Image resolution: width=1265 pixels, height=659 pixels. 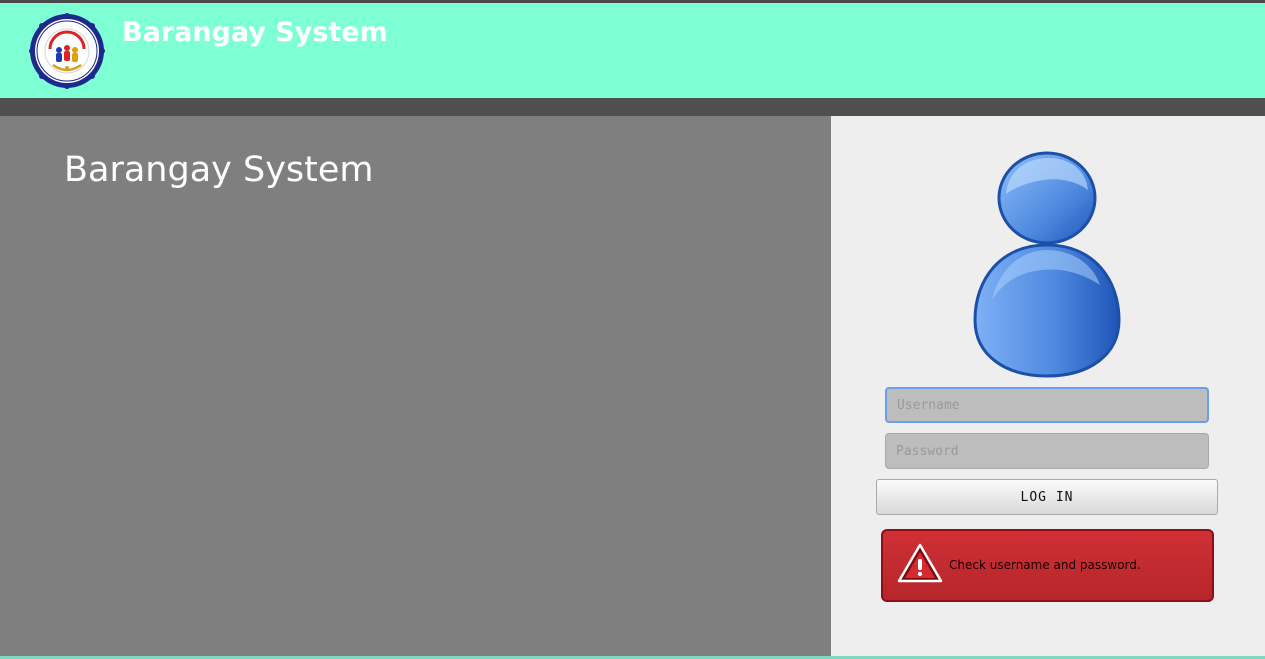 What do you see at coordinates (632, 50) in the screenshot?
I see `app-header: Barangay System` at bounding box center [632, 50].